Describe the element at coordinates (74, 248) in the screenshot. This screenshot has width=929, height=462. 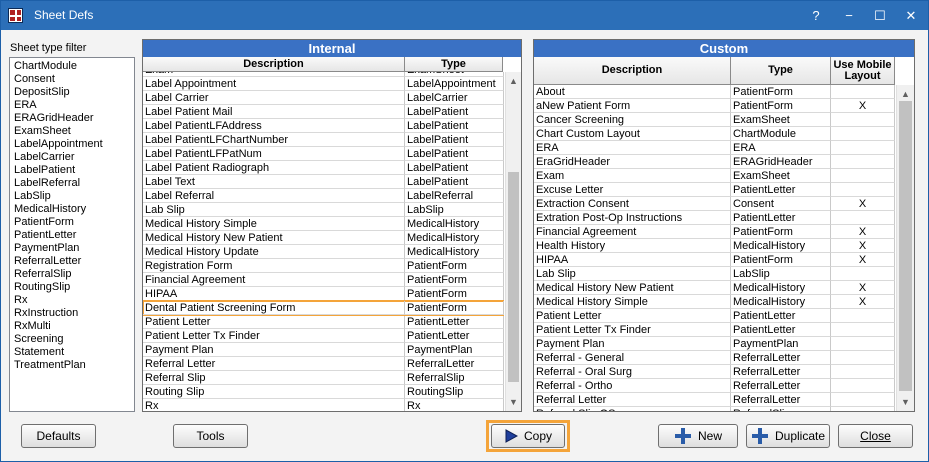
I see `filter-list-item: PaymentPlan` at that location.